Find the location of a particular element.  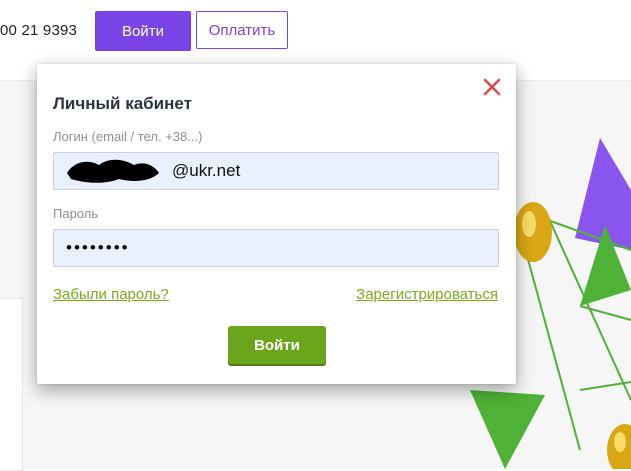

close-icon is located at coordinates (492, 87).